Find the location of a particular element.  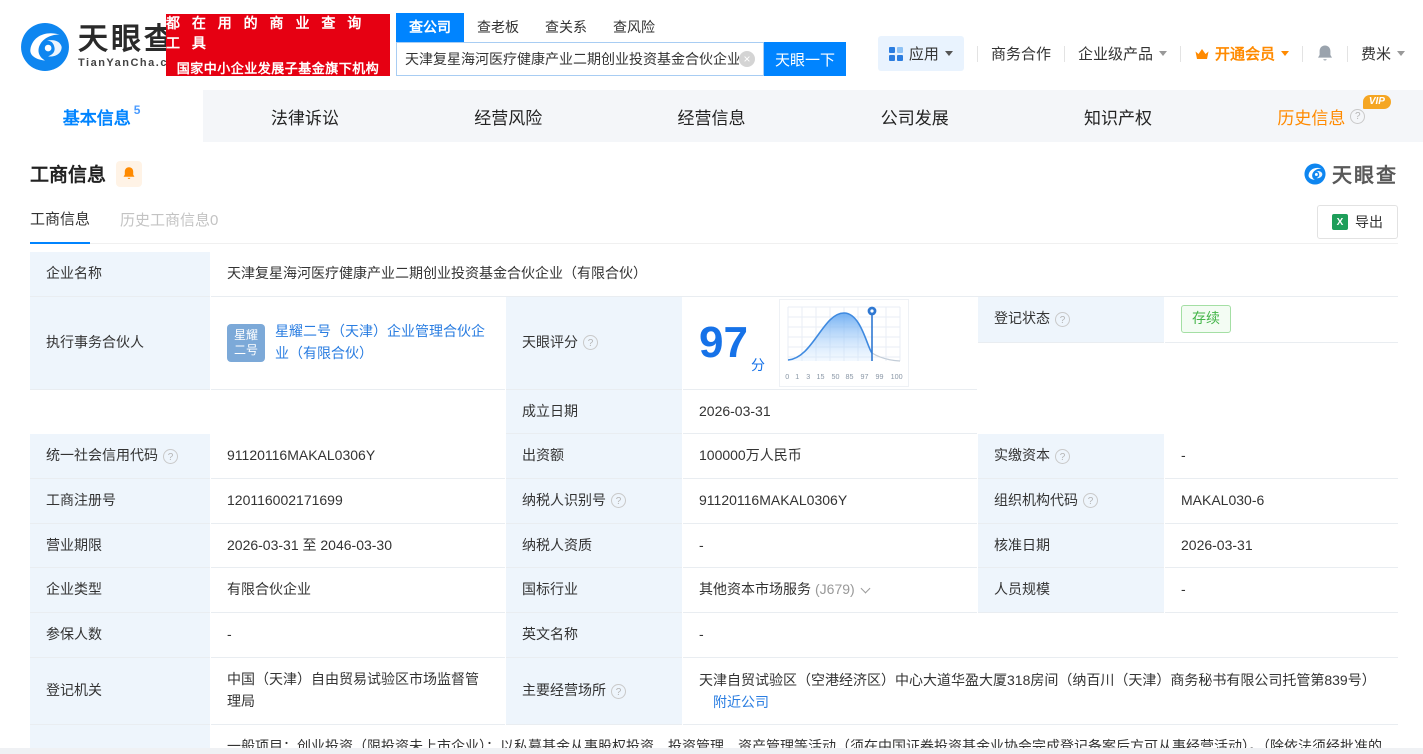

staff-size-label: 人员规模 is located at coordinates (1071, 591).